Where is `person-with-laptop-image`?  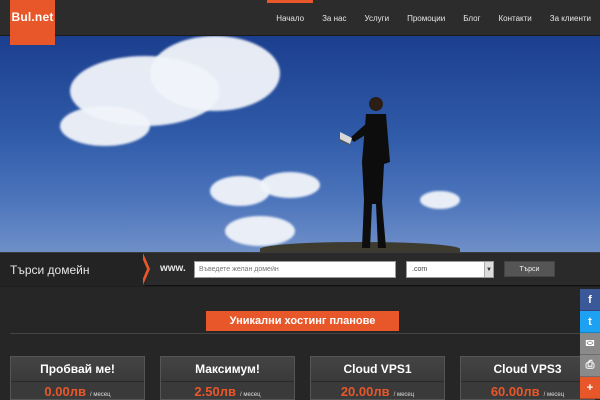
person-with-laptop-image is located at coordinates (365, 172).